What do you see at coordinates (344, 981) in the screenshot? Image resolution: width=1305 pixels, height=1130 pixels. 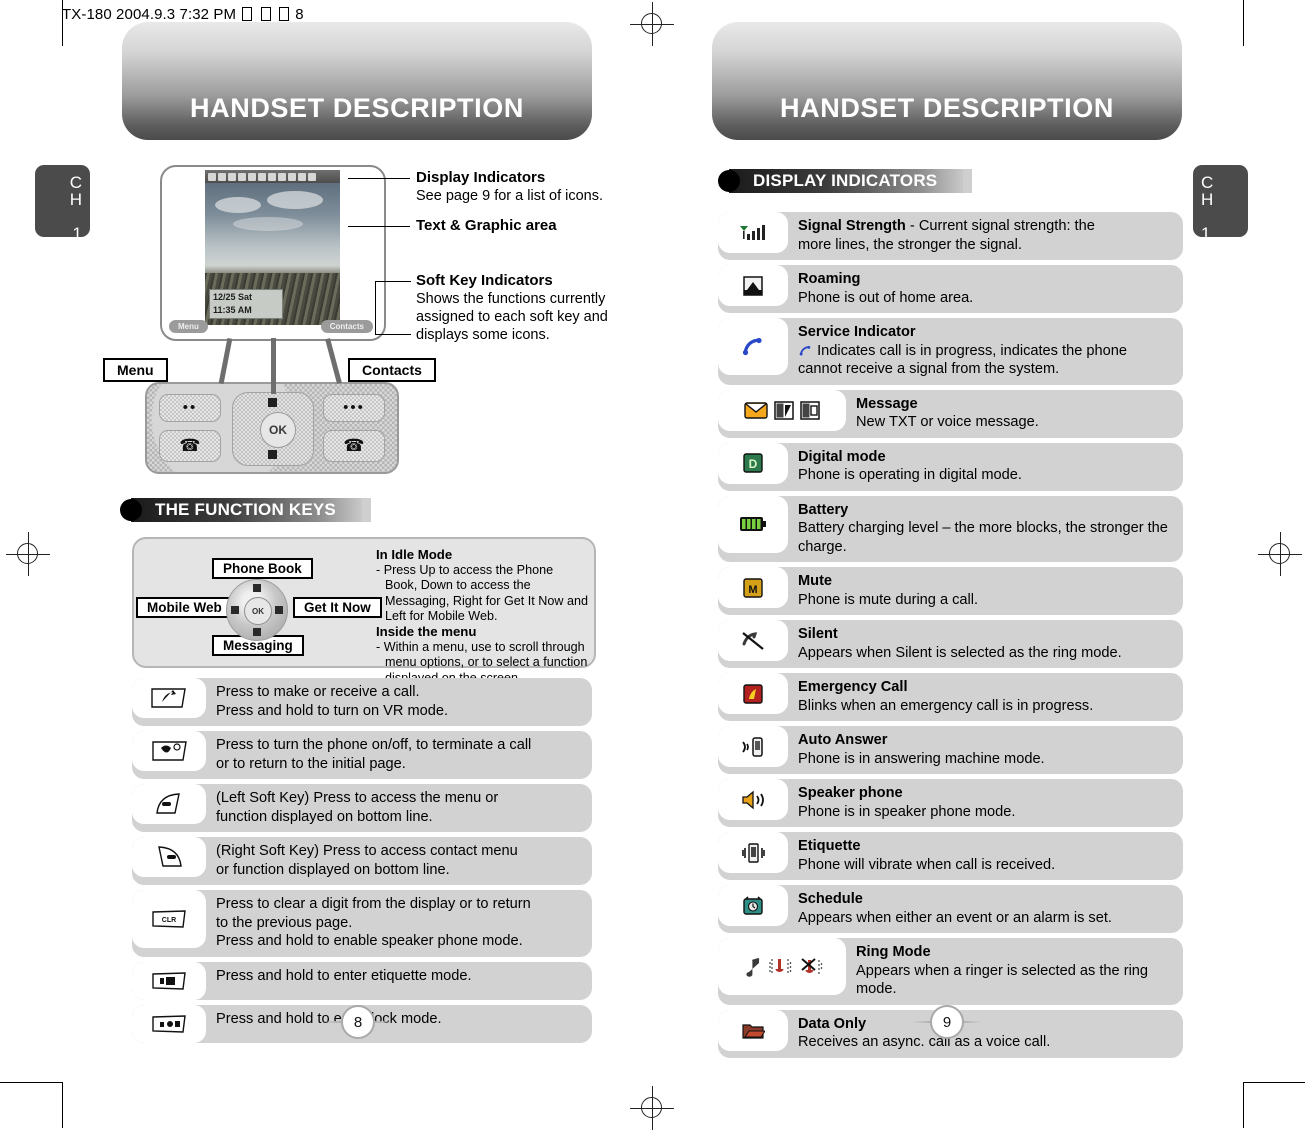 I see `function-key-text: Press and hold to enter etiquette mode.` at bounding box center [344, 981].